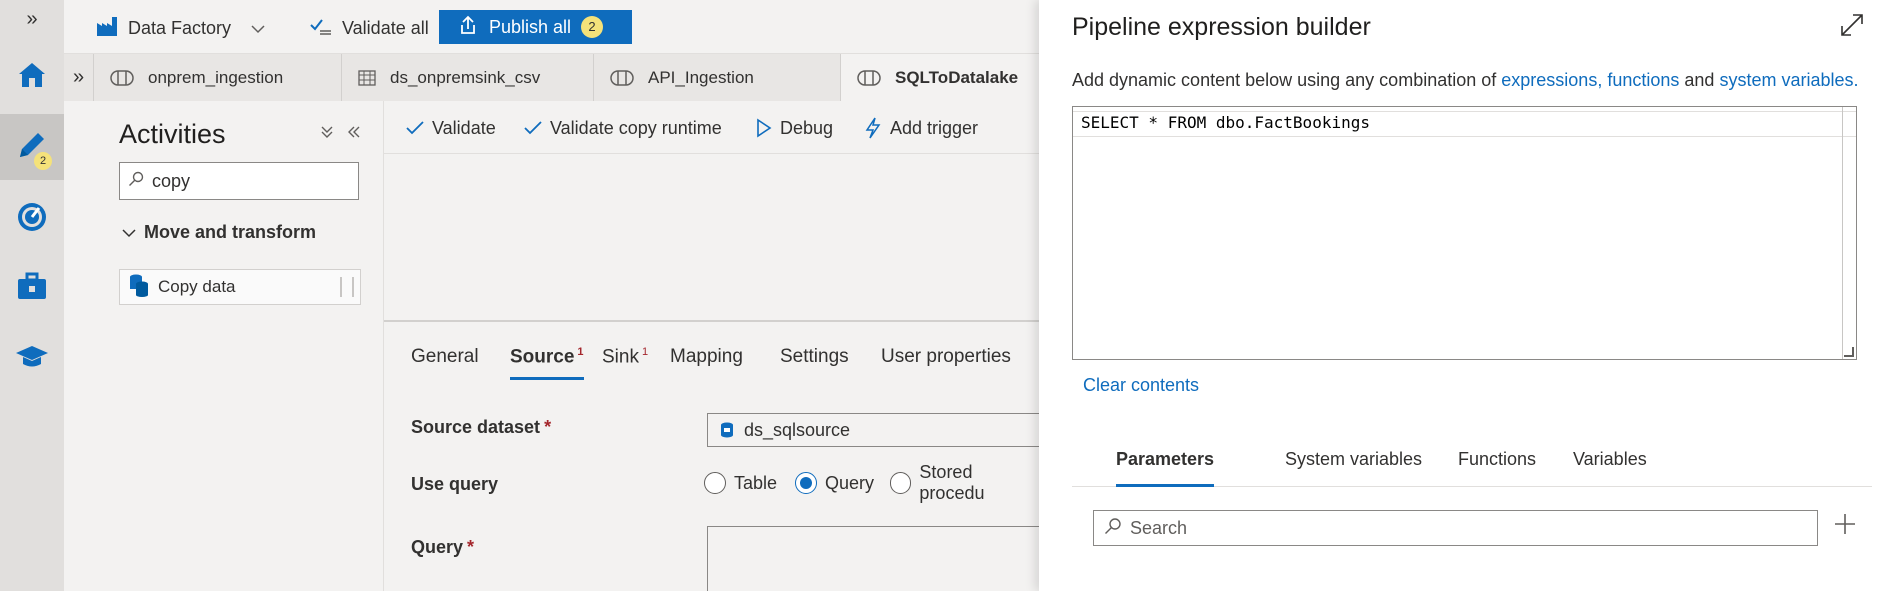  Describe the element at coordinates (32, 19) in the screenshot. I see `rail-expand-button: »` at that location.